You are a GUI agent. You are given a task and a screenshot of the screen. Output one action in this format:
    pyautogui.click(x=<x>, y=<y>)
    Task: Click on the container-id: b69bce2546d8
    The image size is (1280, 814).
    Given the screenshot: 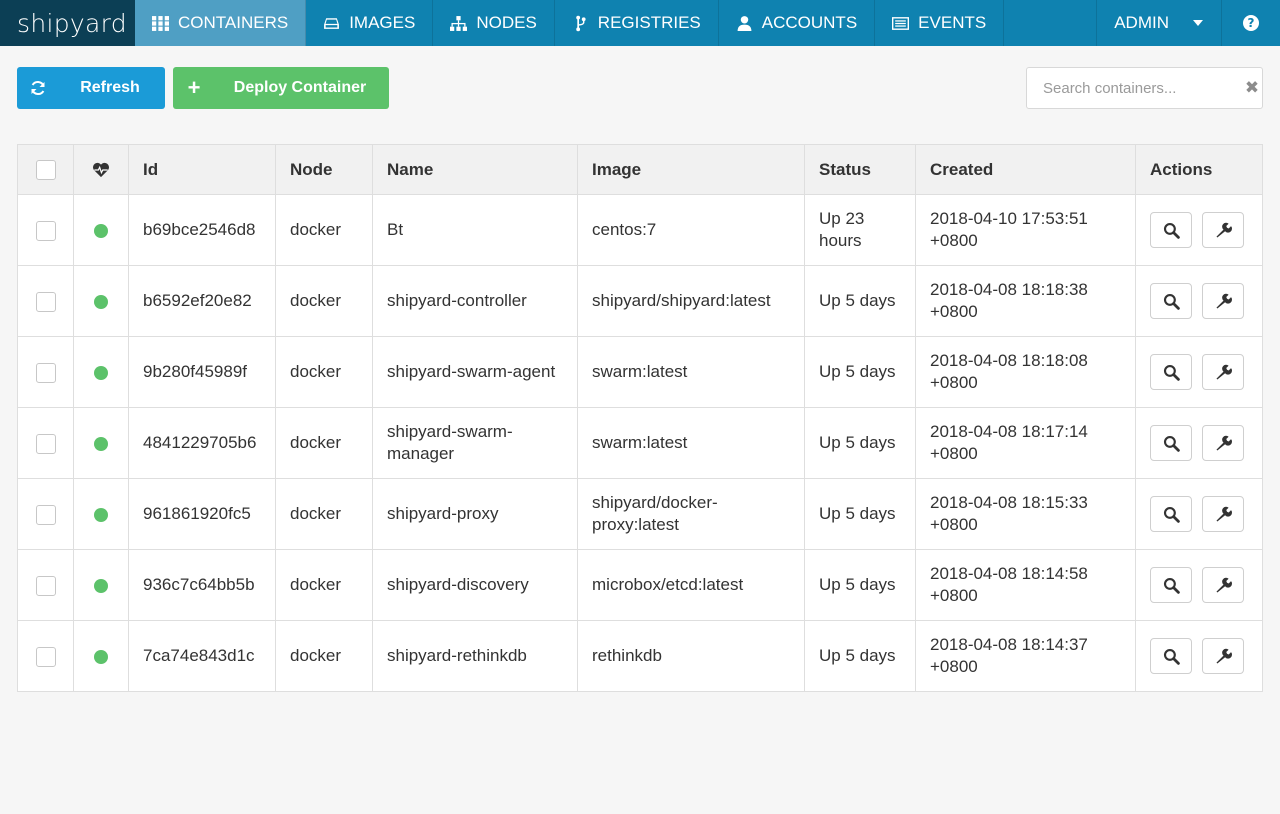 What is the action you would take?
    pyautogui.click(x=202, y=230)
    